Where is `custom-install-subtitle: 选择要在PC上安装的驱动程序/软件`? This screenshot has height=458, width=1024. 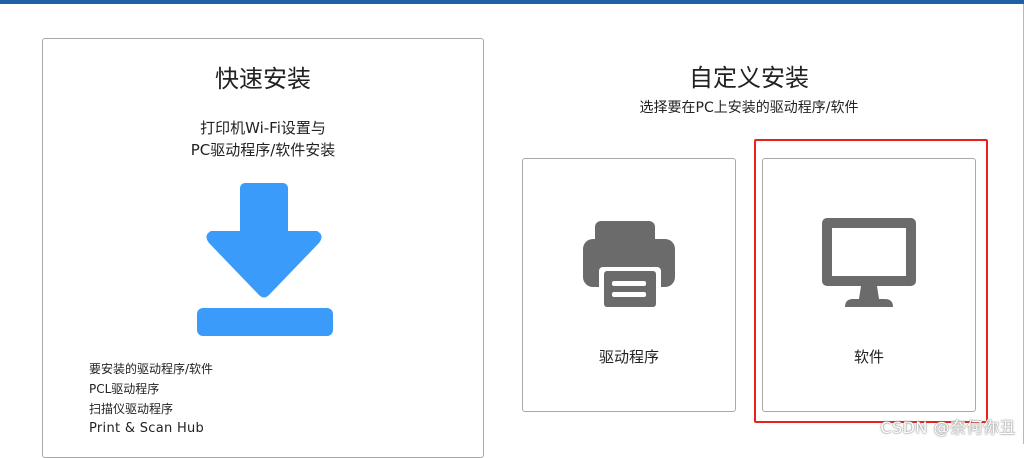
custom-install-subtitle: 选择要在PC上安装的驱动程序/软件 is located at coordinates (749, 107).